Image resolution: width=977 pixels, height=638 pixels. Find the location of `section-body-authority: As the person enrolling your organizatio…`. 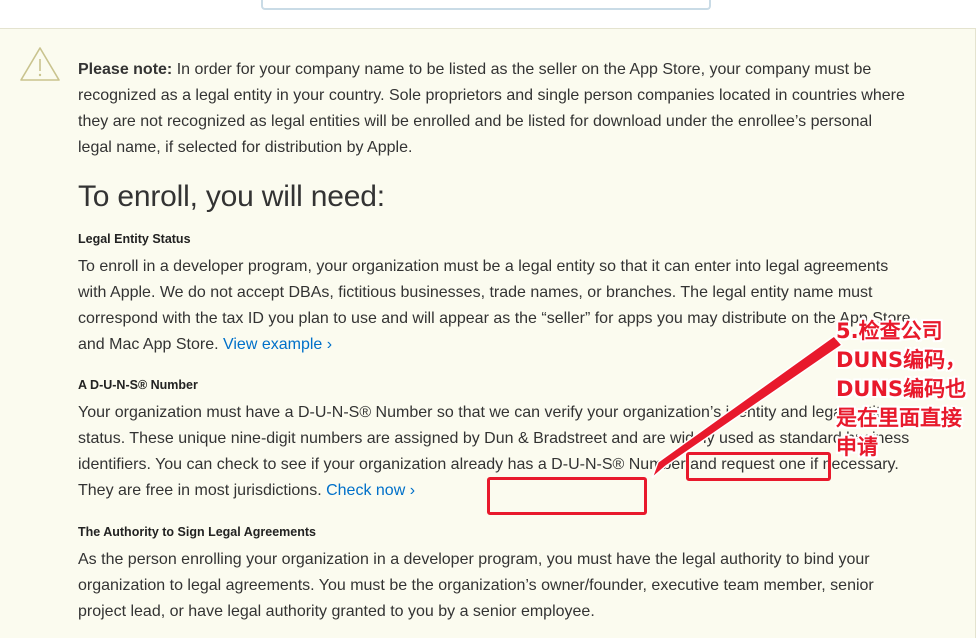

section-body-authority: As the person enrolling your organizatio… is located at coordinates (495, 586).